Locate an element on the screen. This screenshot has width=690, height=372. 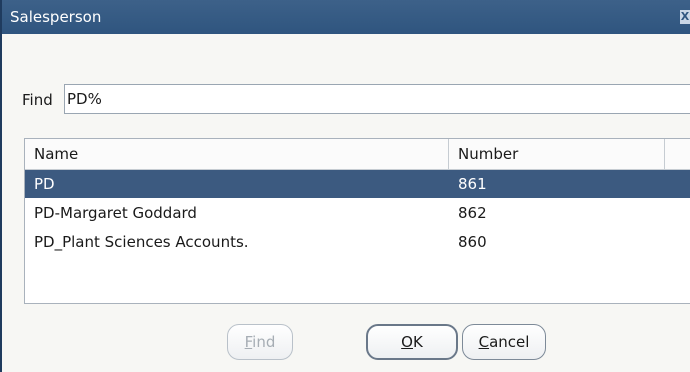
title-bar: Salesperson X is located at coordinates (346, 17).